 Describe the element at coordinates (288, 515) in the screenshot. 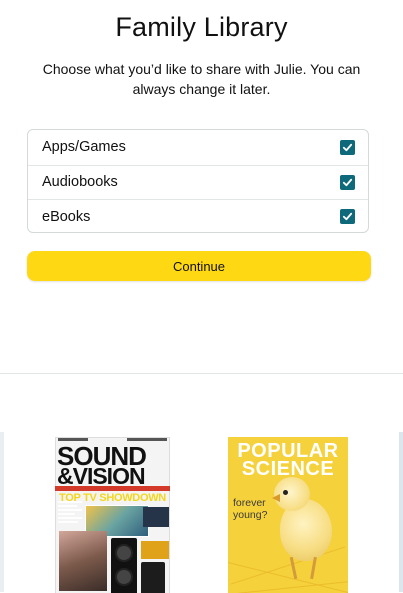

I see `popular-science-cover: POPULAR SCIENCE forever young?` at that location.